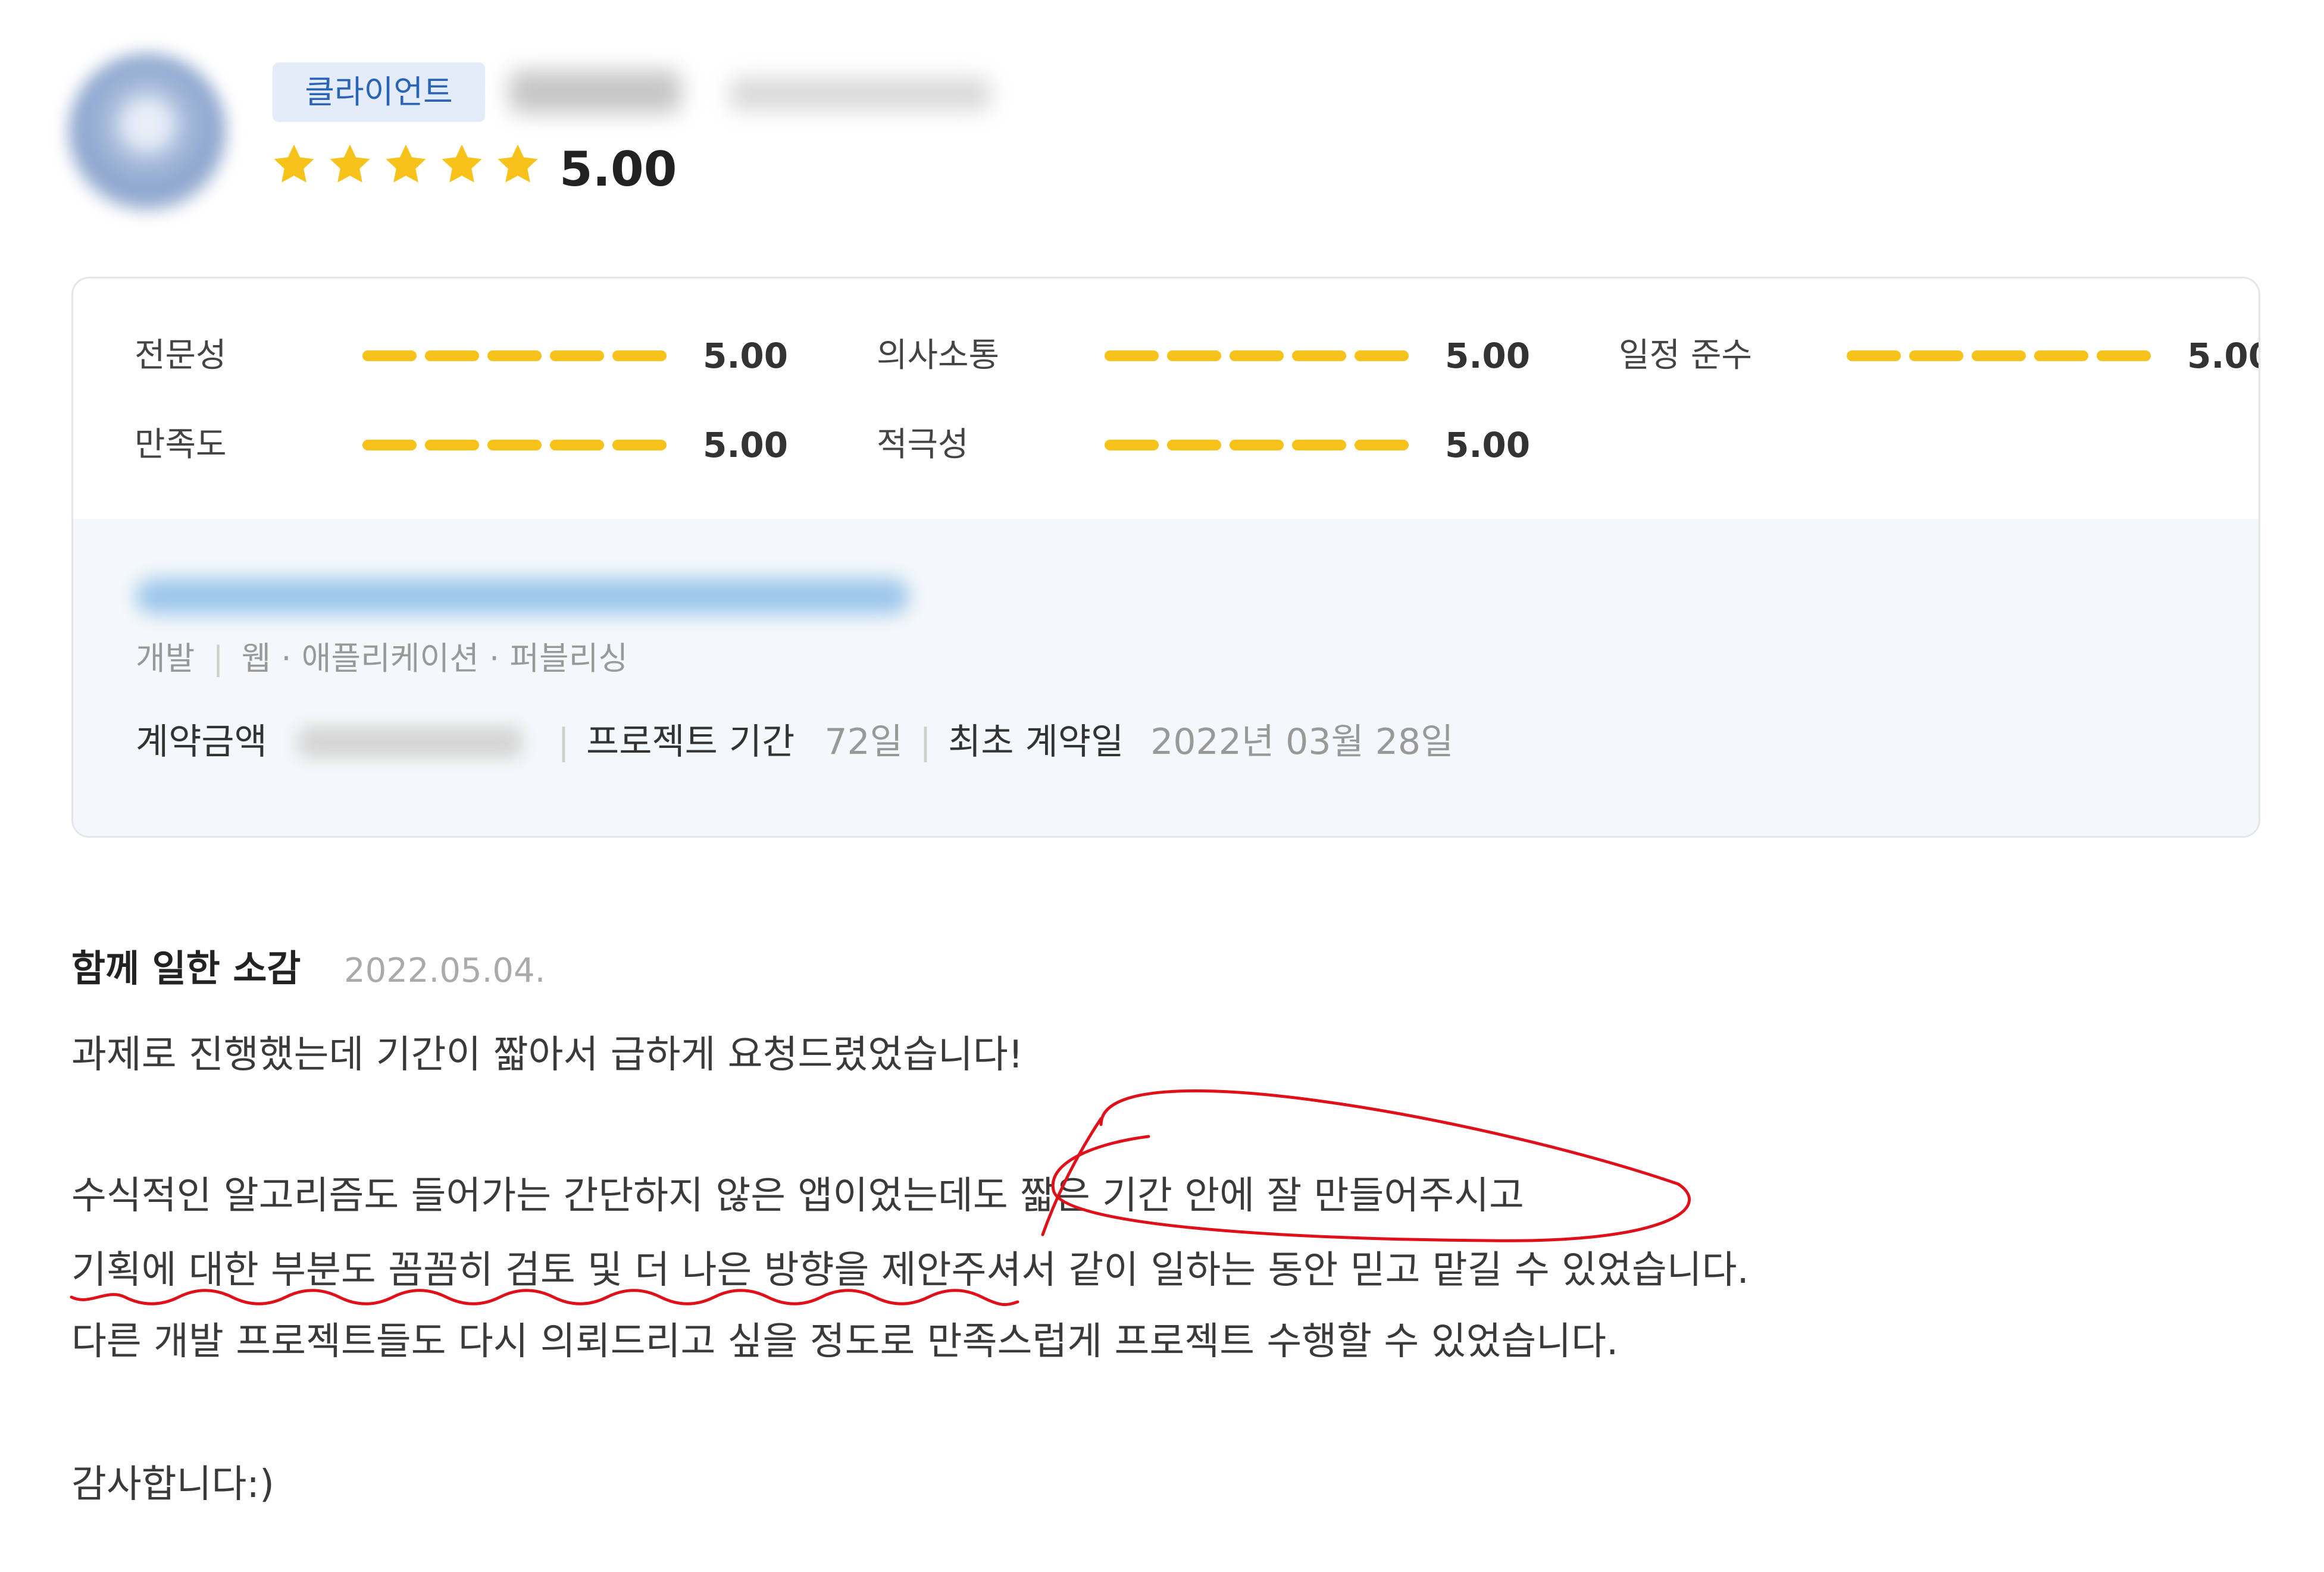 Image resolution: width=2324 pixels, height=1572 pixels. What do you see at coordinates (379, 92) in the screenshot?
I see `client-badge: 클라이언트` at bounding box center [379, 92].